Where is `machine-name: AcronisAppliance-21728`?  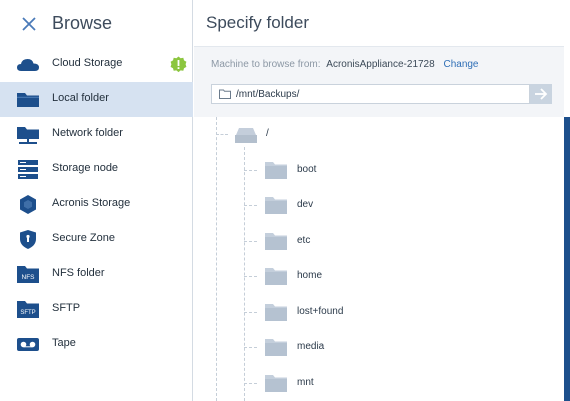
machine-name: AcronisAppliance-21728 is located at coordinates (380, 64).